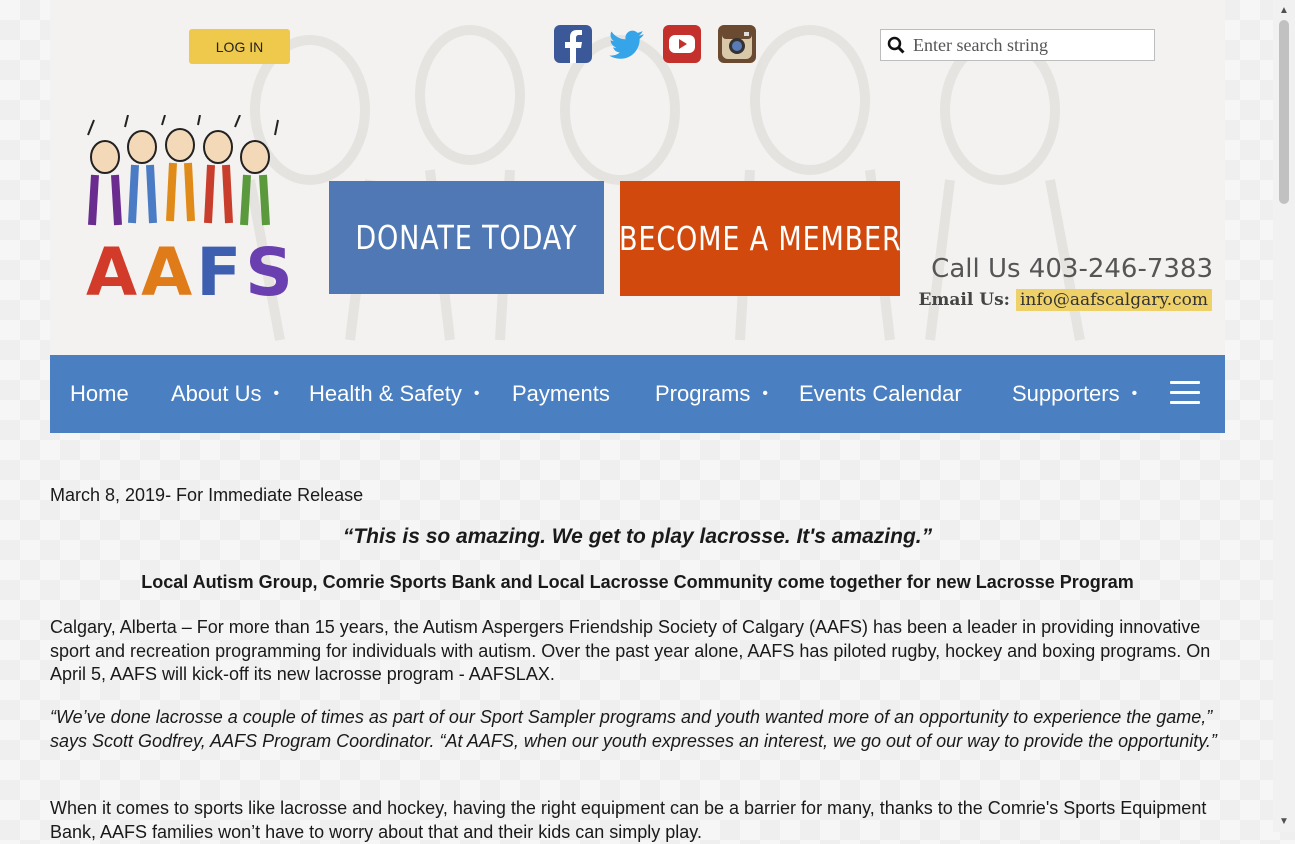  Describe the element at coordinates (1113, 300) in the screenshot. I see `email-link: info@aafscalgary.com` at that location.